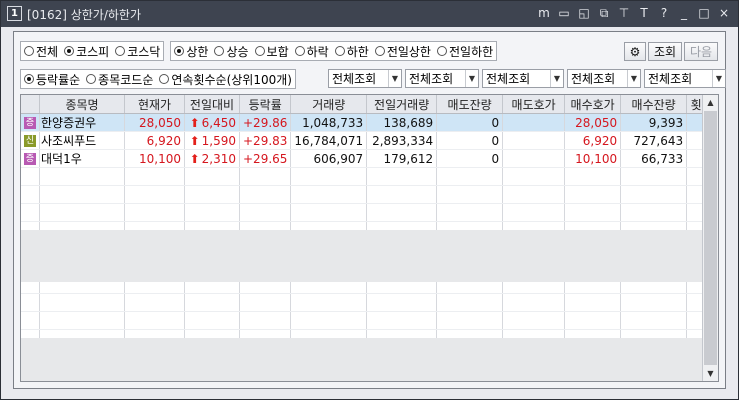 The height and width of the screenshot is (400, 739). Describe the element at coordinates (724, 13) in the screenshot. I see `close-icon: ×` at that location.